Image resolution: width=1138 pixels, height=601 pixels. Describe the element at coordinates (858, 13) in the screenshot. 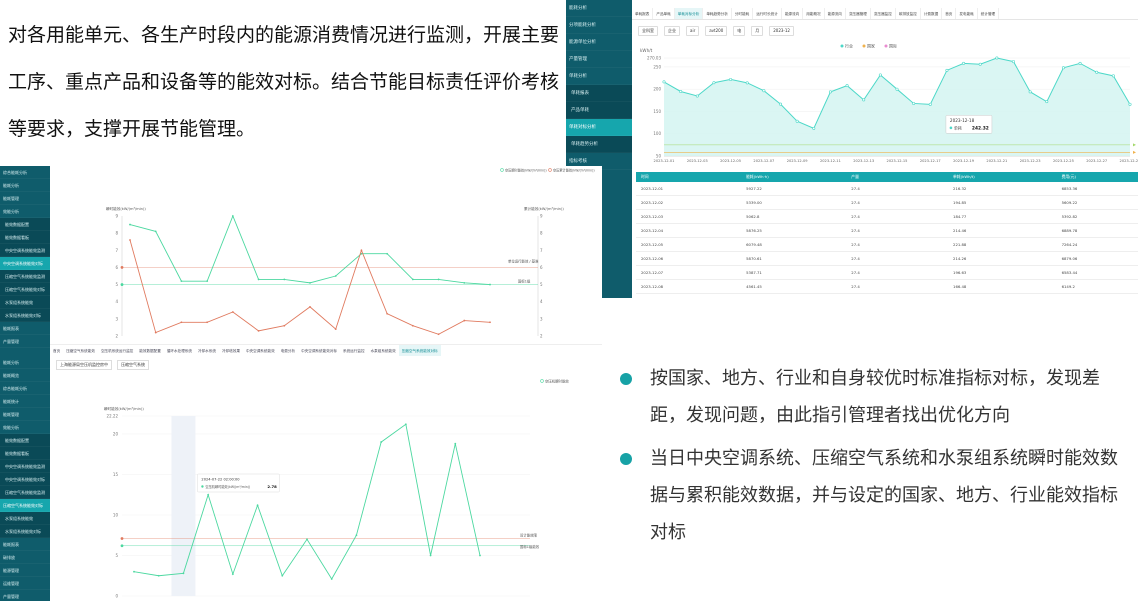

I see `tab-item: 变压器管理` at that location.